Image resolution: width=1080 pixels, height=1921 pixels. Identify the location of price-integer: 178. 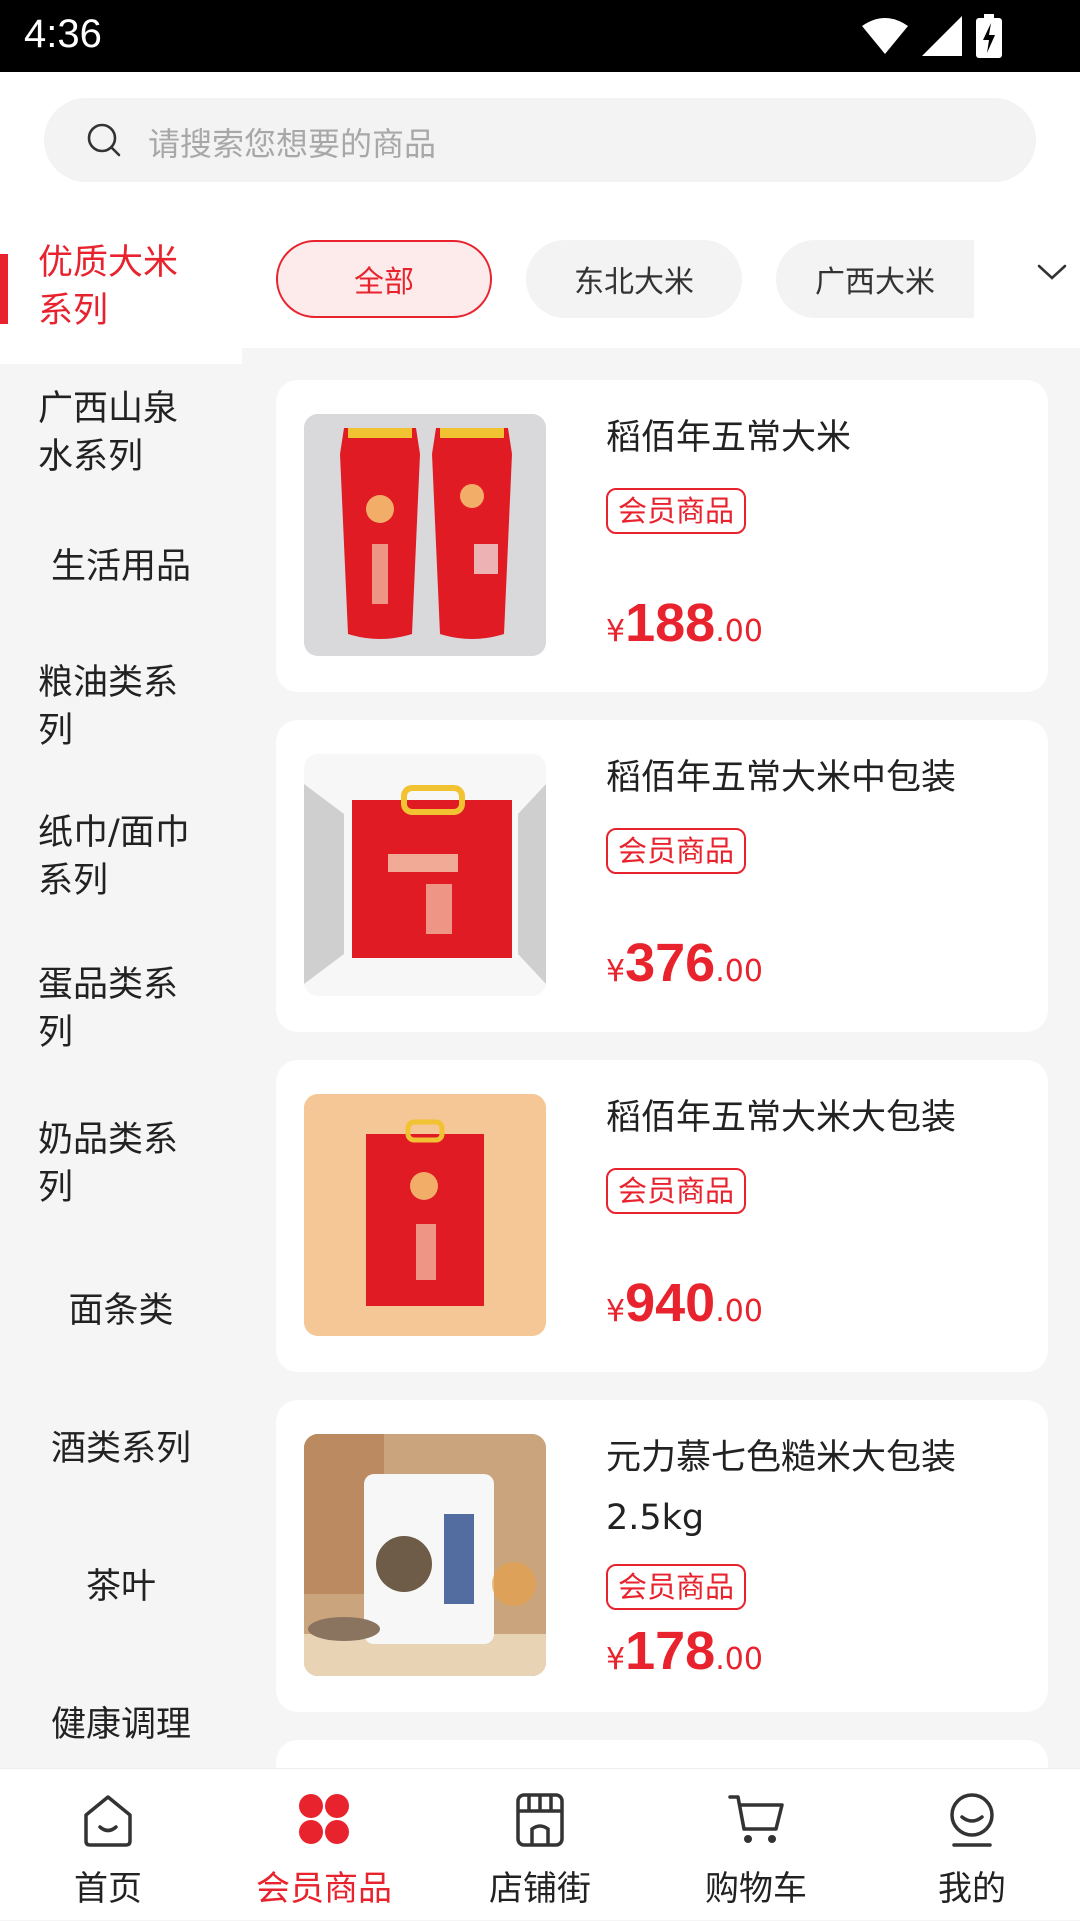
(670, 1651).